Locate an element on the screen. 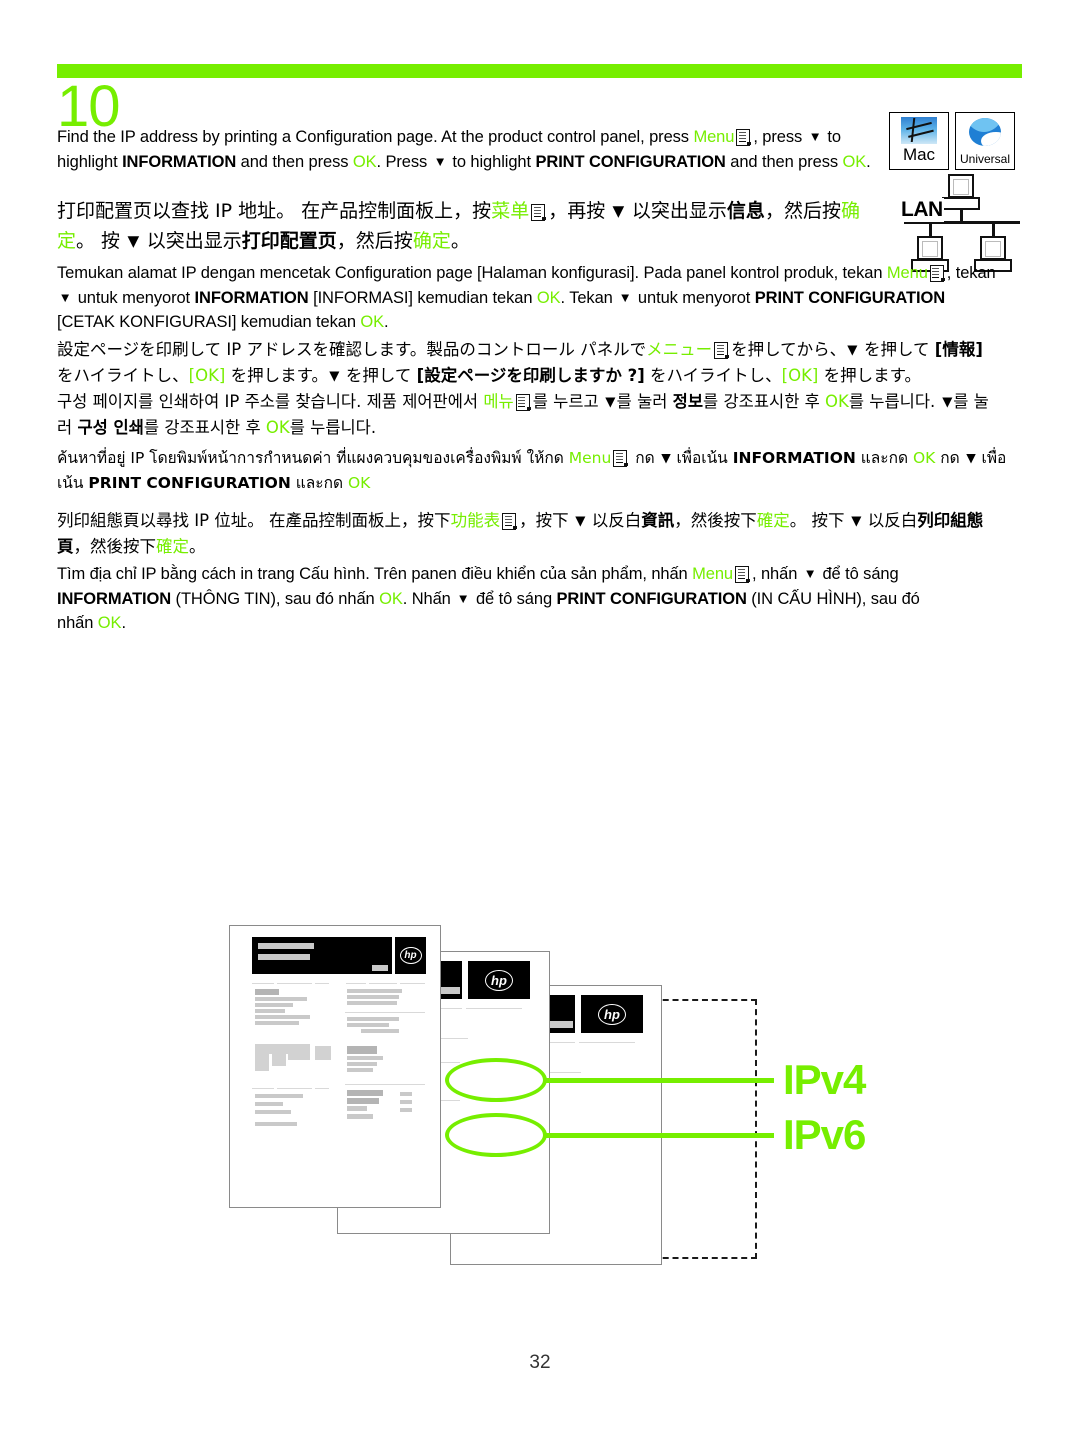 The width and height of the screenshot is (1080, 1438). config-sheet-middle: hp is located at coordinates (443, 1092).